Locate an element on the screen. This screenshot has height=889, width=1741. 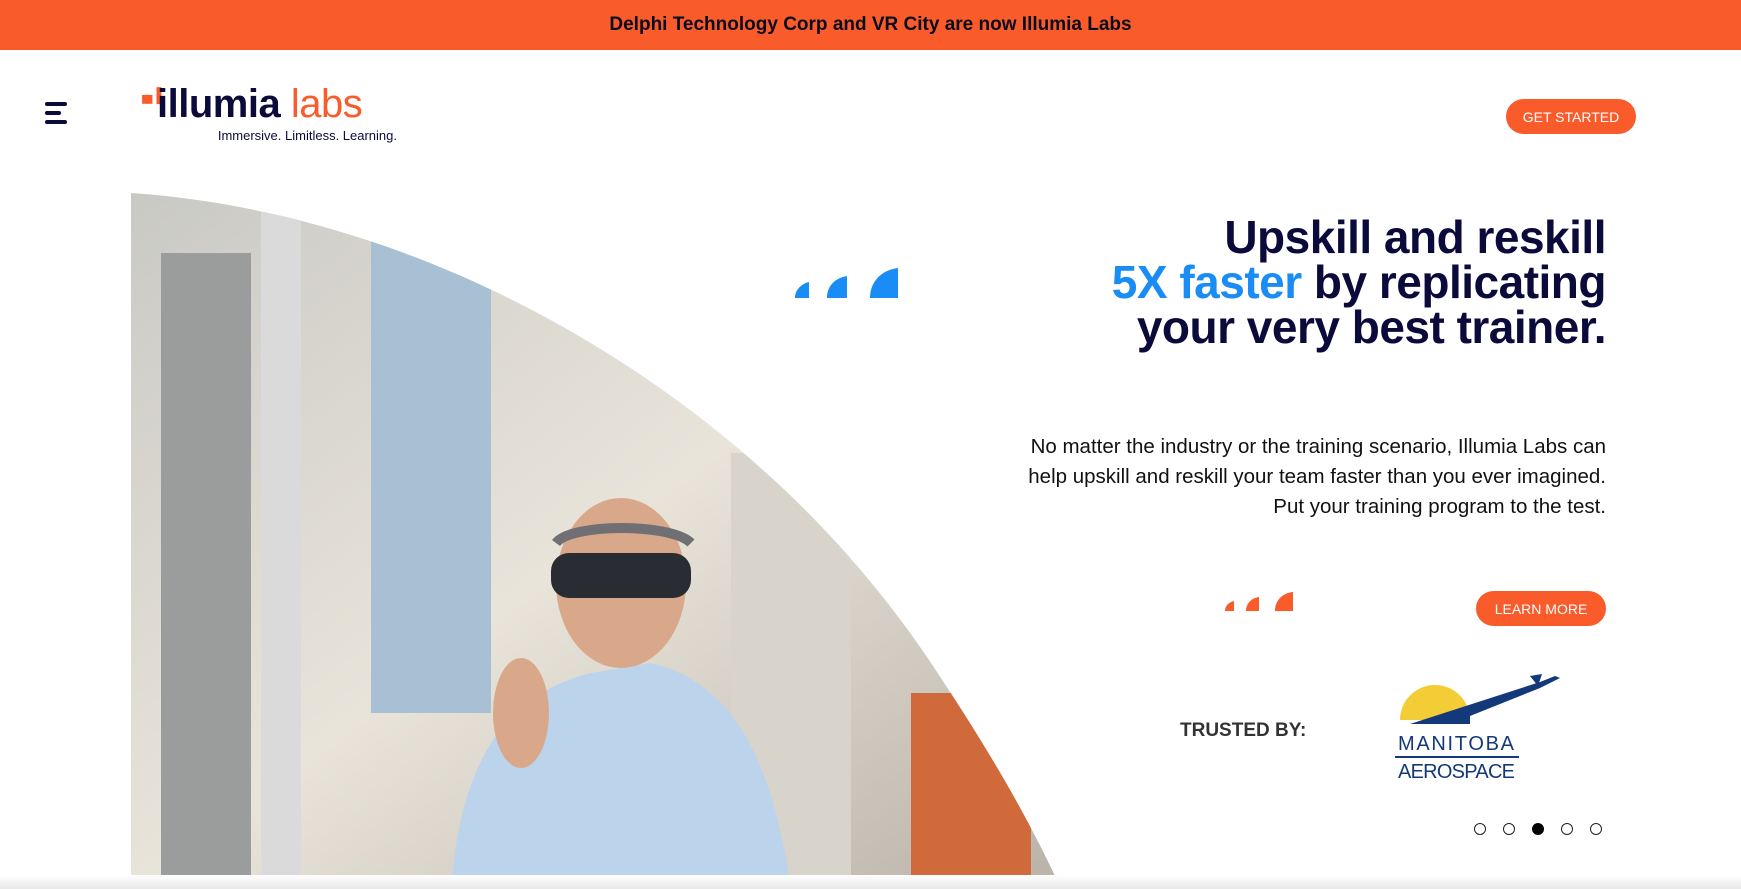
logo-word-accent: labs is located at coordinates (326, 104).